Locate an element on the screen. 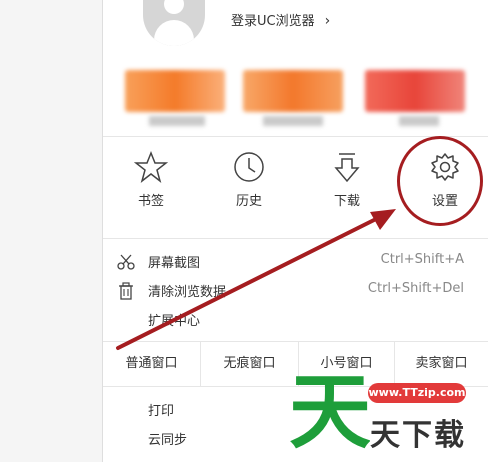  watermark-logo: 天 is located at coordinates (330, 408).